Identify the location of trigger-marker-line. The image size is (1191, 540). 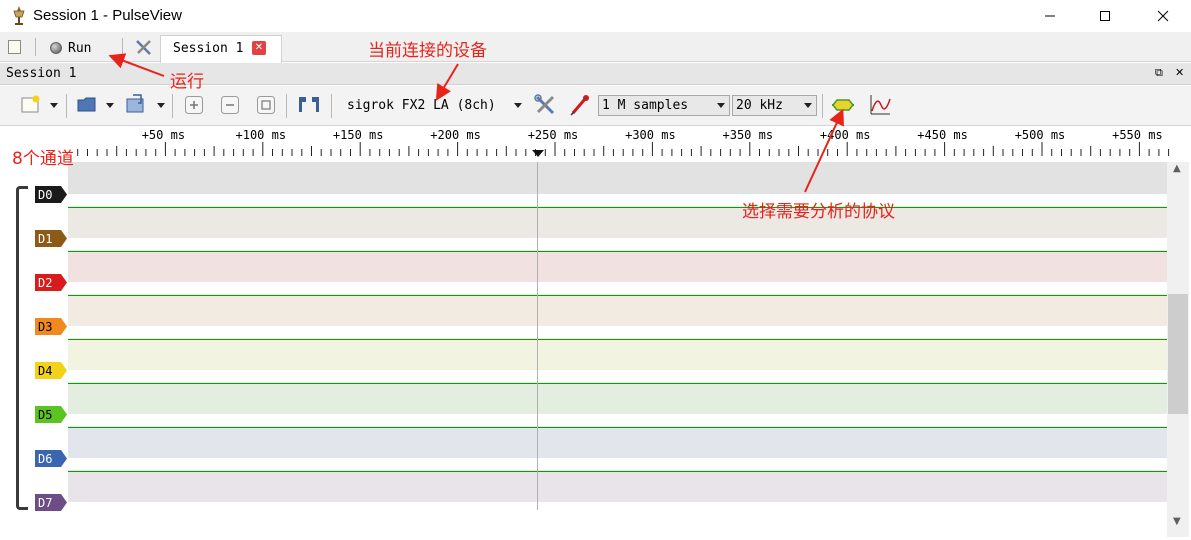
(537, 336).